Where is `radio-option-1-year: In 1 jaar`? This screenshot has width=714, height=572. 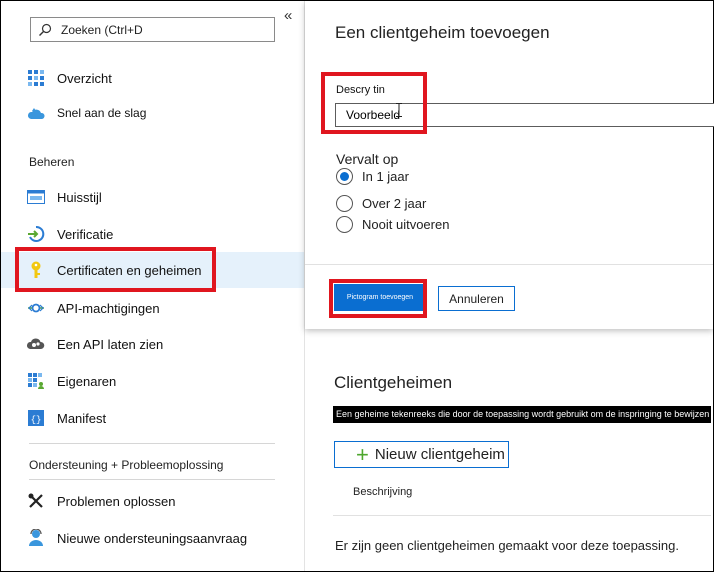 radio-option-1-year: In 1 jaar is located at coordinates (372, 176).